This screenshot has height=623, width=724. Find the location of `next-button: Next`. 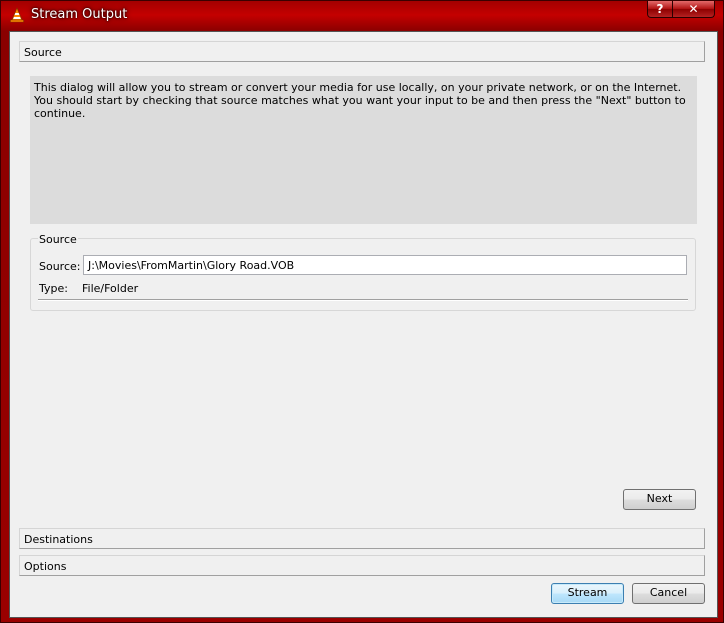

next-button: Next is located at coordinates (659, 499).